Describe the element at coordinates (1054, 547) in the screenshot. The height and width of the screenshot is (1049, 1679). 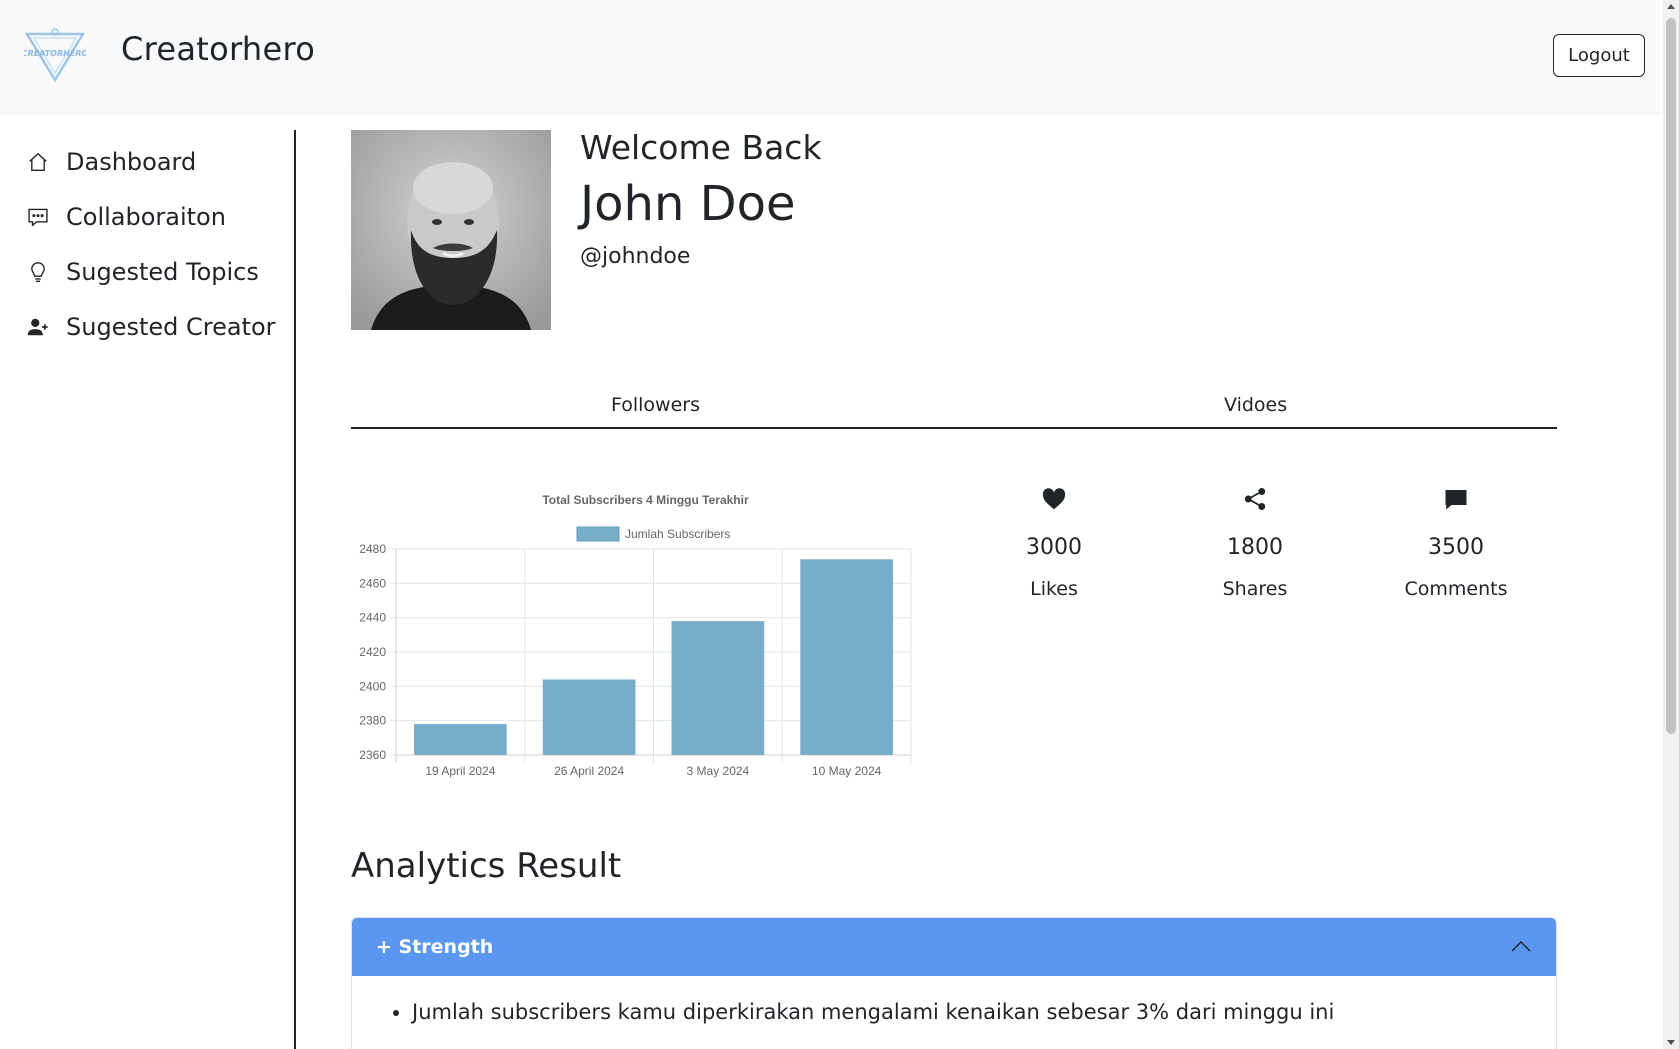
I see `likes-value: 3000` at that location.